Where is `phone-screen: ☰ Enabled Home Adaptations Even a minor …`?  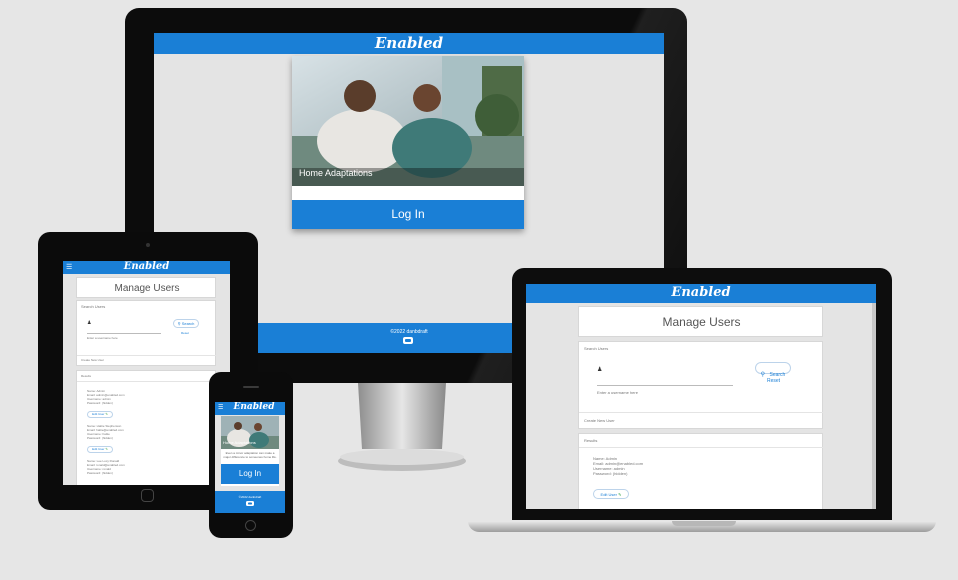
phone-screen: ☰ Enabled Home Adaptations Even a minor … is located at coordinates (250, 457).